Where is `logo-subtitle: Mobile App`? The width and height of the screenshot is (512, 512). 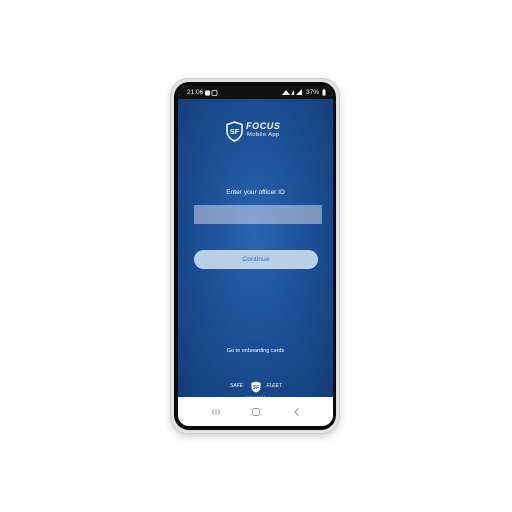
logo-subtitle: Mobile App is located at coordinates (263, 135).